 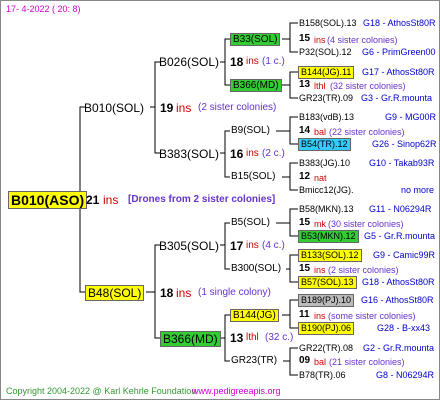 What do you see at coordinates (250, 131) in the screenshot?
I see `gen3-queen-3: B9(SOL)` at bounding box center [250, 131].